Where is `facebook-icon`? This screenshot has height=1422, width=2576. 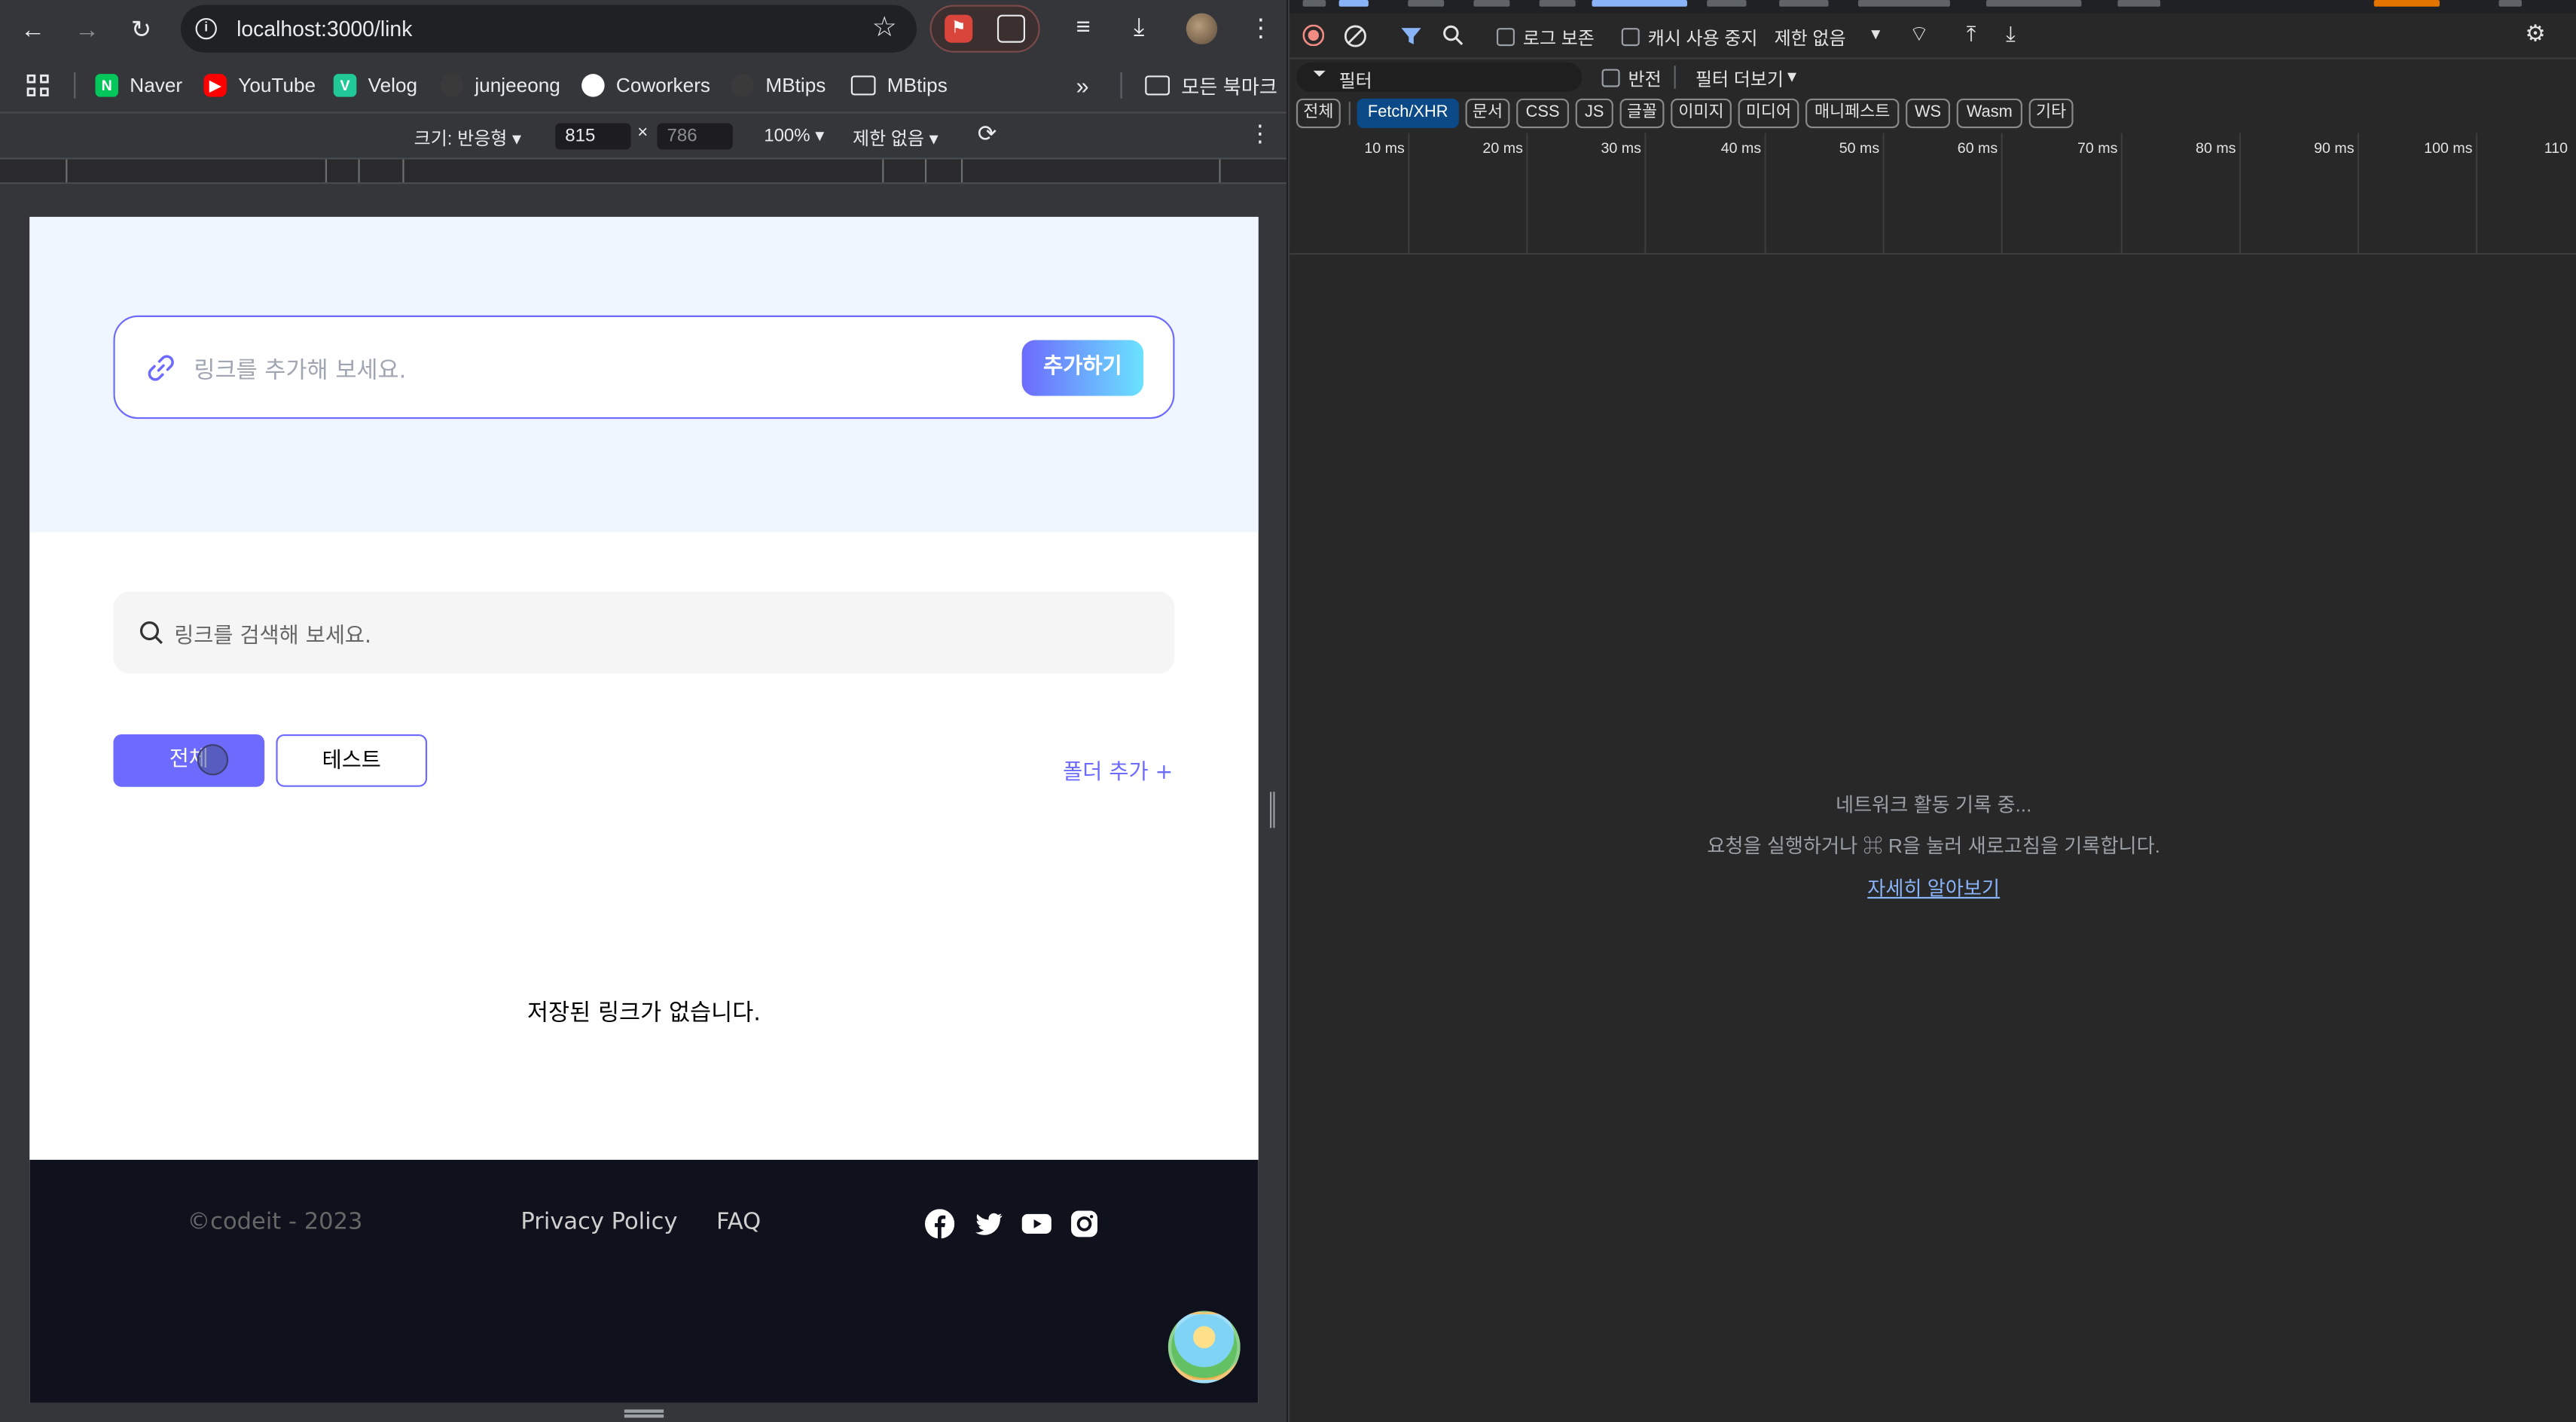 facebook-icon is located at coordinates (940, 1224).